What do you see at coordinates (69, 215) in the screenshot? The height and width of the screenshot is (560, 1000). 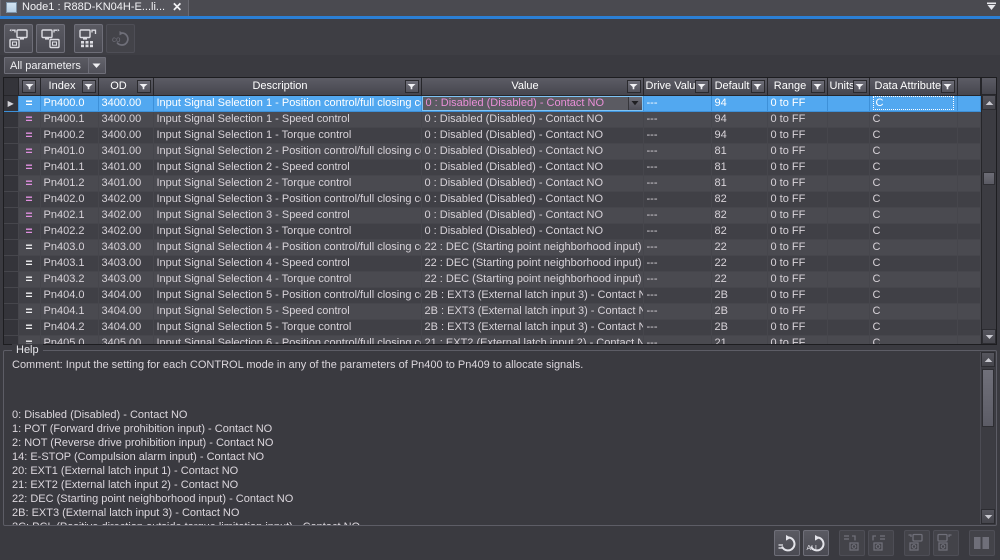 I see `cell-index: Pn402.1` at bounding box center [69, 215].